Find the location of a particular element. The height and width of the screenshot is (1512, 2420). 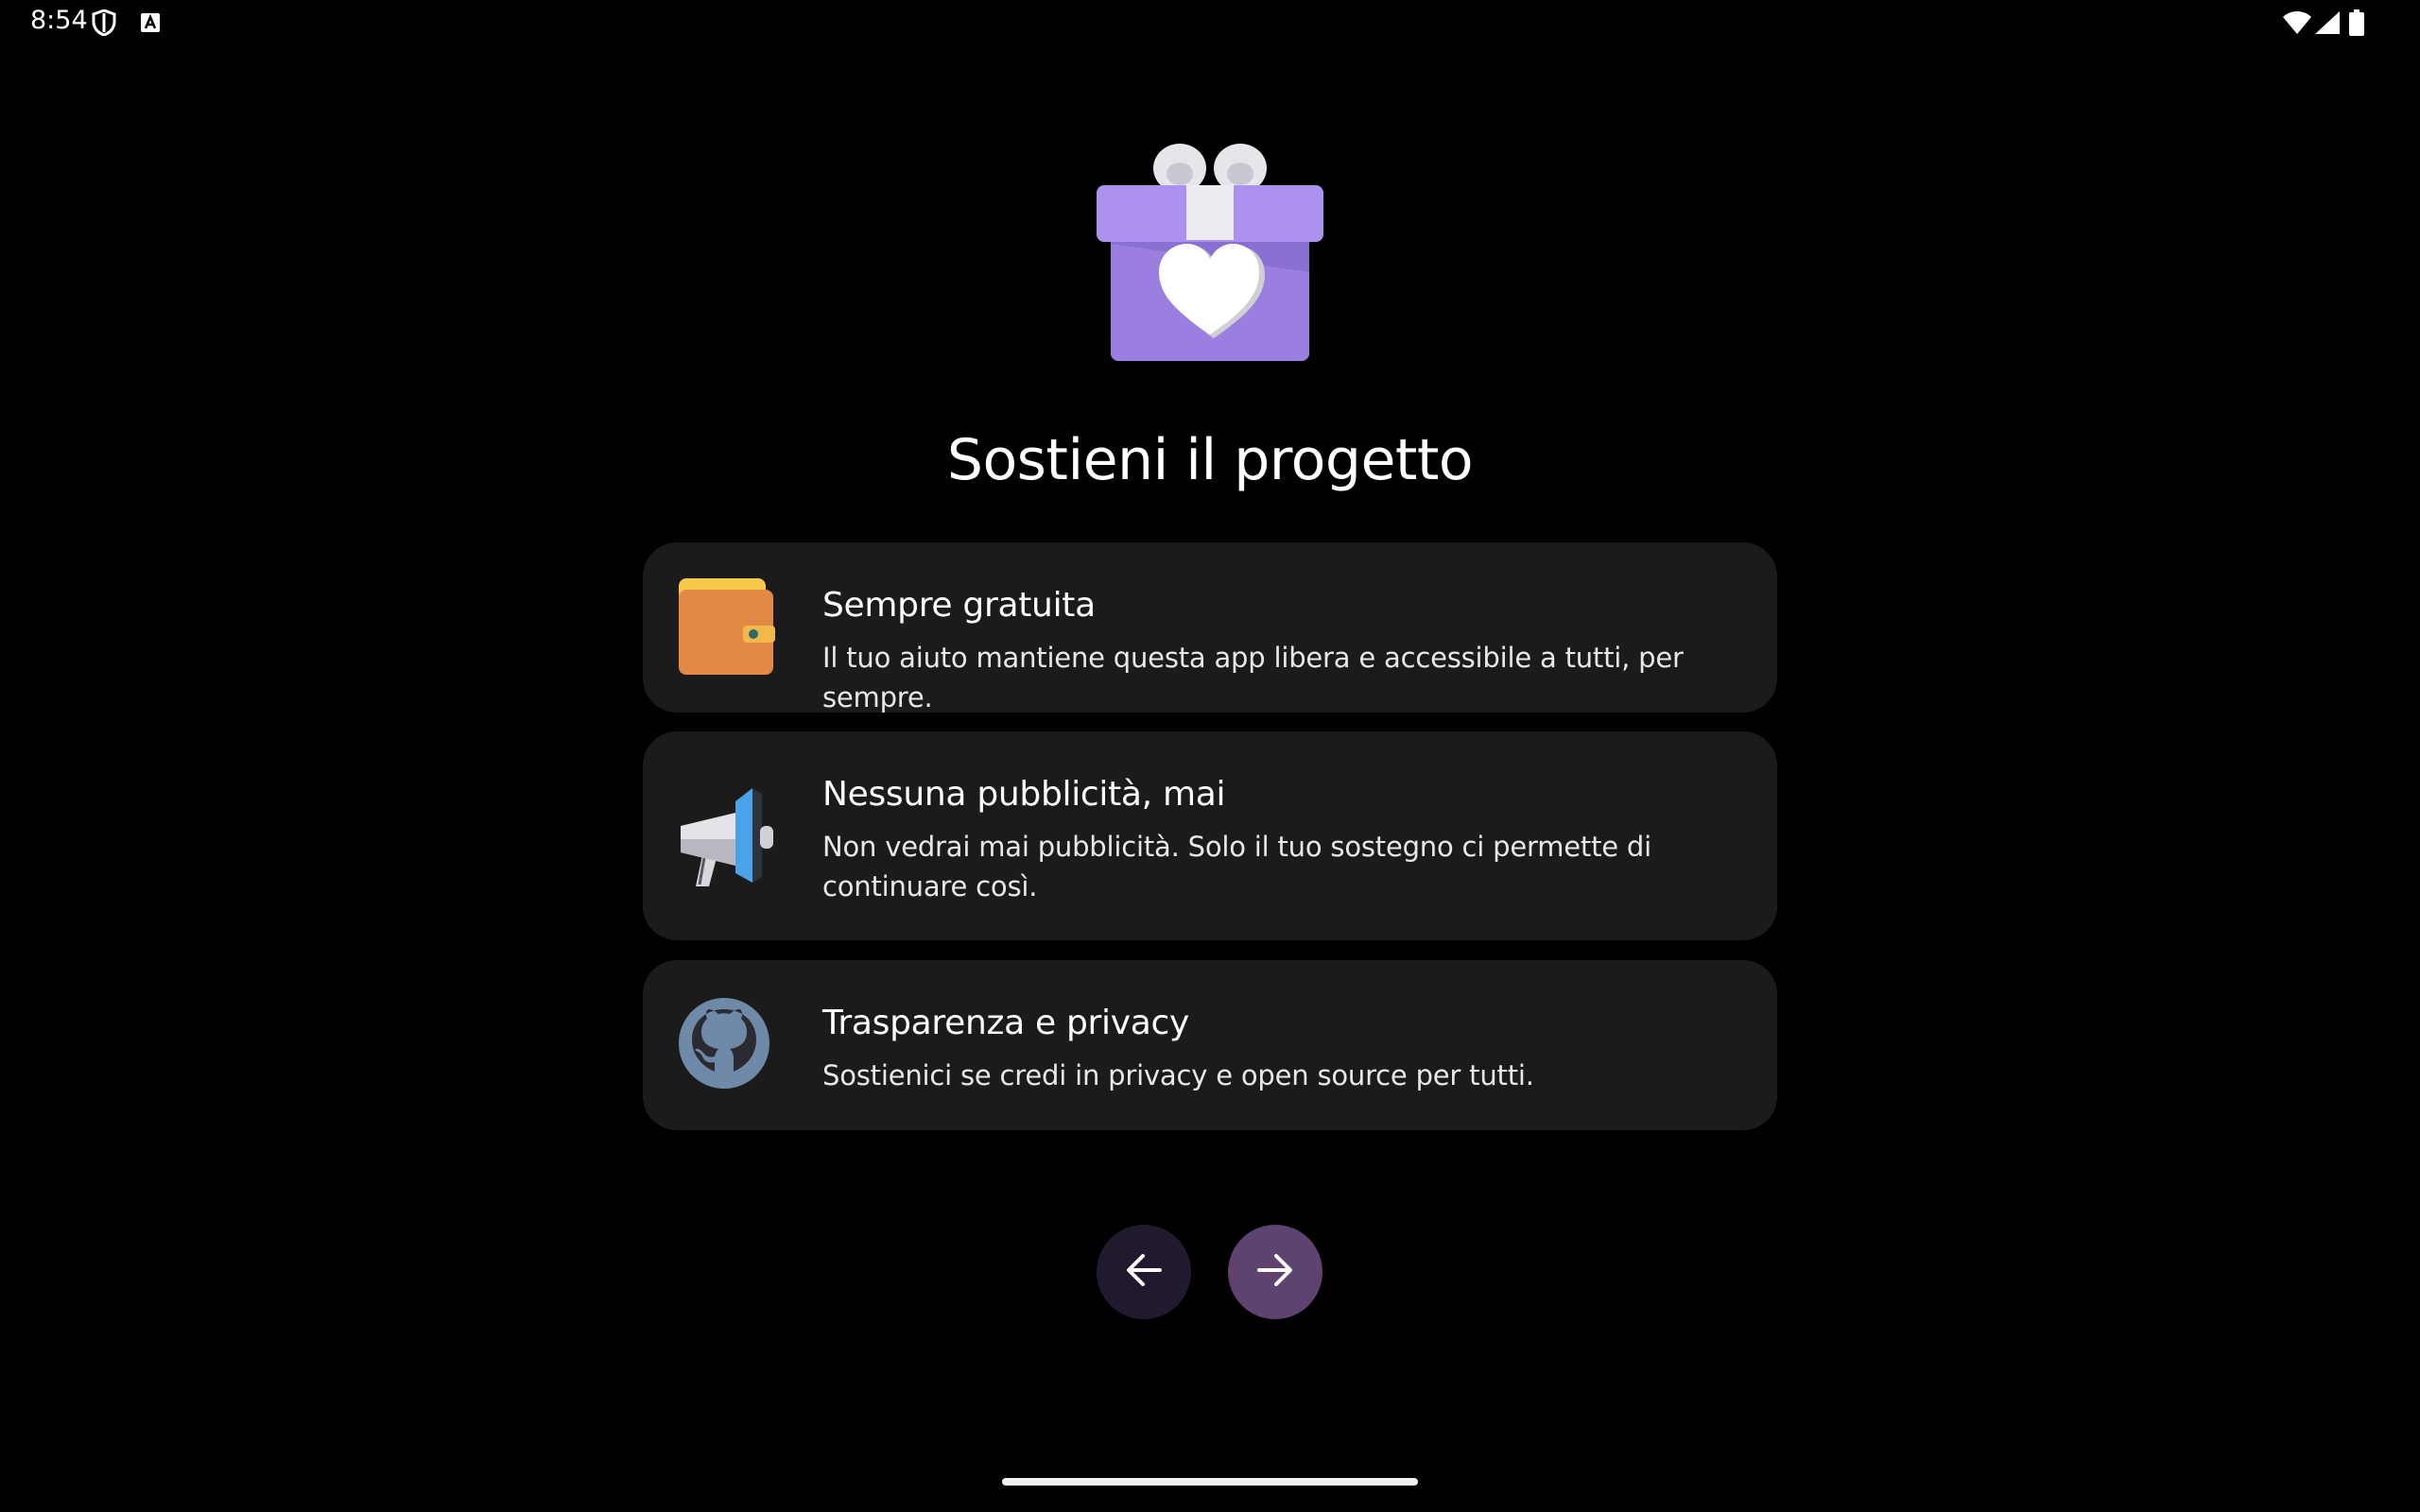

card-title: Trasparenza e privacy is located at coordinates (1006, 1023).